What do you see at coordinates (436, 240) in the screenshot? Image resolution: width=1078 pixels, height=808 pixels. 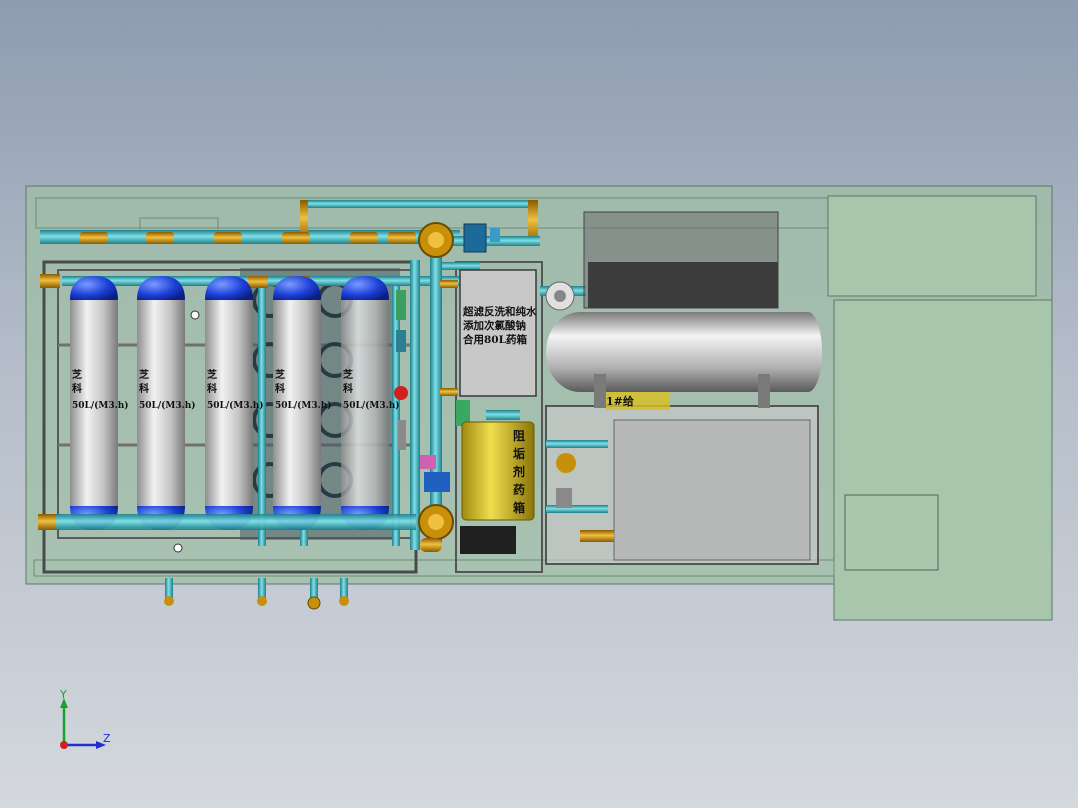 I see `flange-valve-top` at bounding box center [436, 240].